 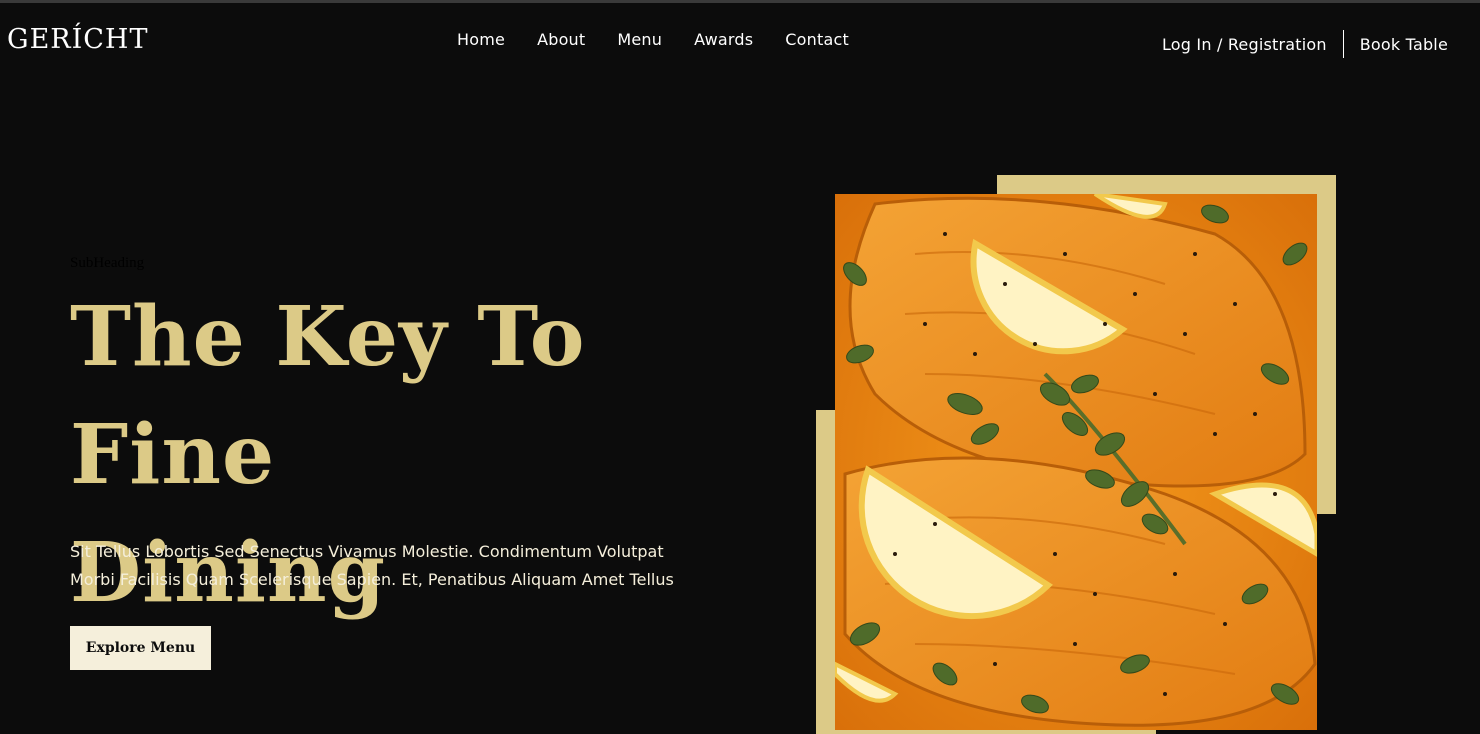 I want to click on brand-logo: GERÍCHT, so click(x=78, y=39).